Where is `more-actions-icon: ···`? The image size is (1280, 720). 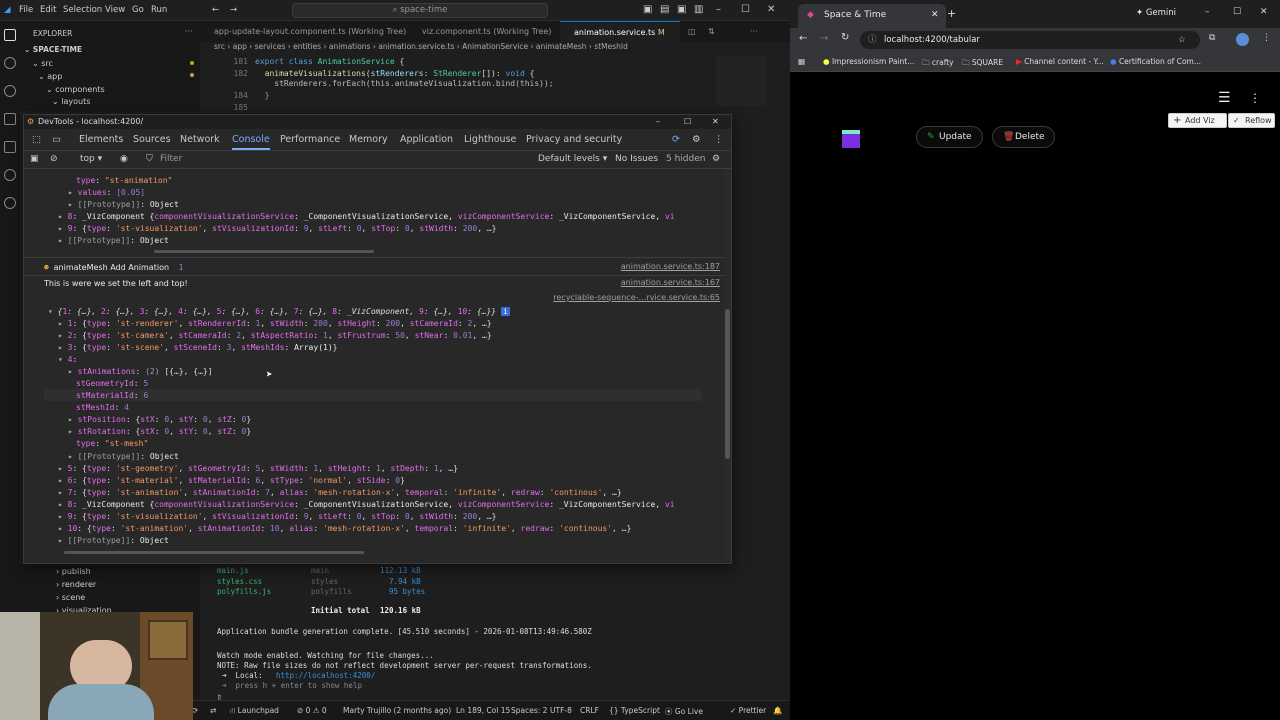 more-actions-icon: ··· is located at coordinates (189, 31).